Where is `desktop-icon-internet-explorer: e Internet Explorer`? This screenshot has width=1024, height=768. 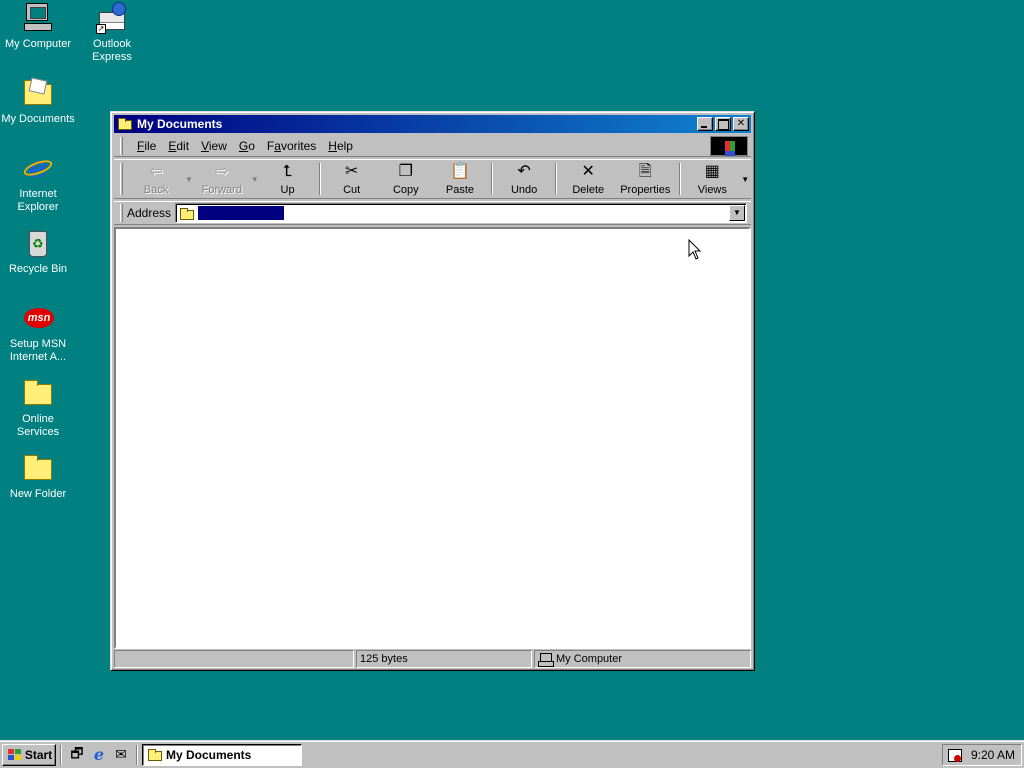 desktop-icon-internet-explorer: e Internet Explorer is located at coordinates (38, 183).